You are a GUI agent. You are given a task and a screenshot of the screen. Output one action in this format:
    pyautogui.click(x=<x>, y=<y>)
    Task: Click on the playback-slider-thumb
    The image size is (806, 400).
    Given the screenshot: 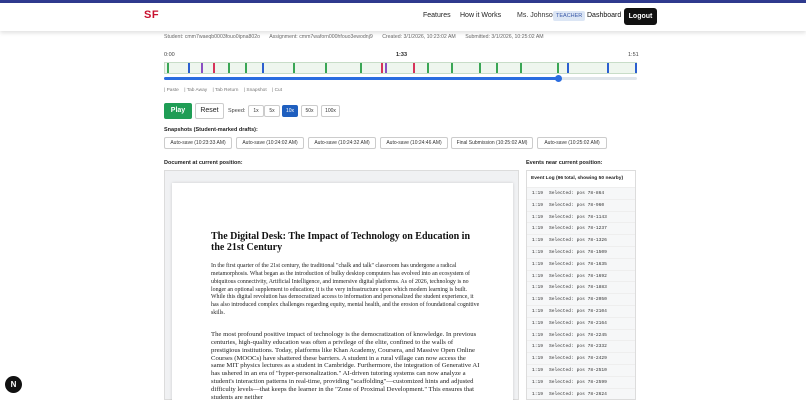 What is the action you would take?
    pyautogui.click(x=558, y=78)
    